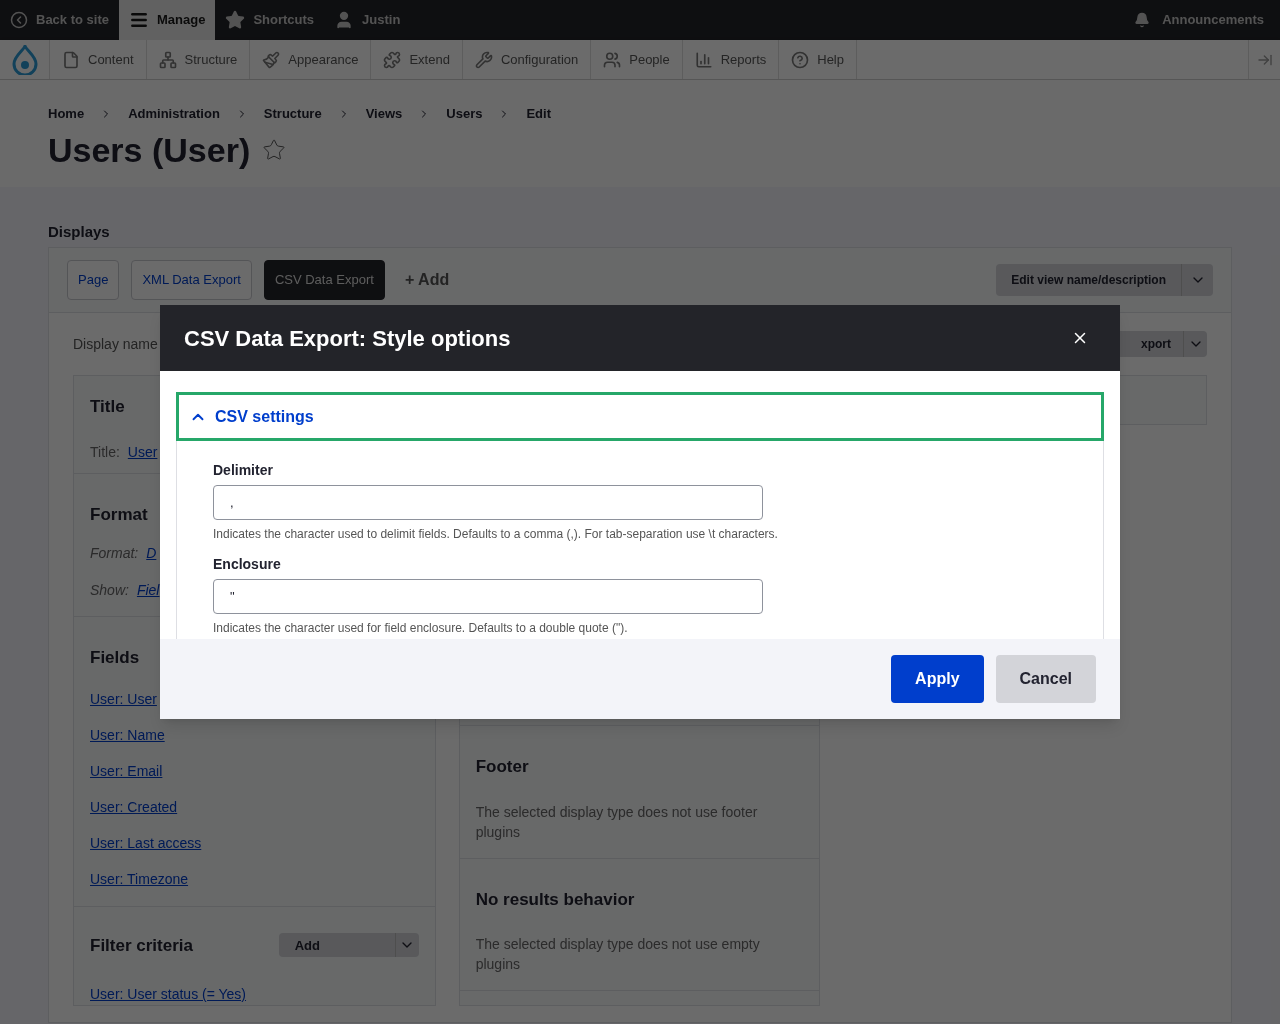 This screenshot has height=1024, width=1280. I want to click on field-link: User: Email, so click(254, 771).